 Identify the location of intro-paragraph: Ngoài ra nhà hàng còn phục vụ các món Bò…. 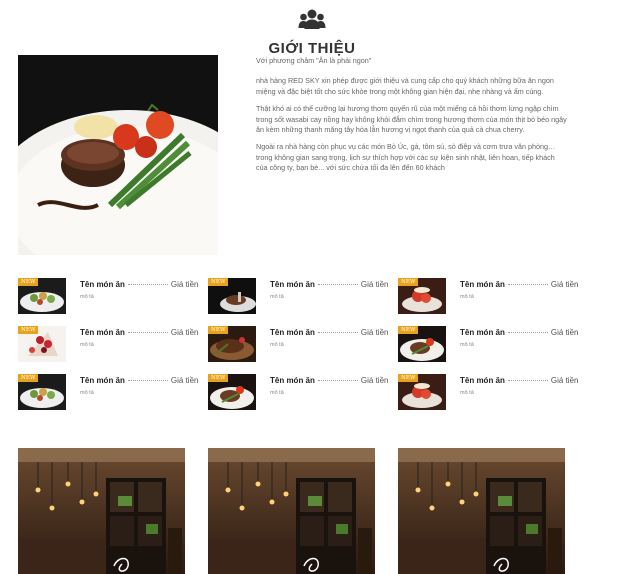
(406, 157).